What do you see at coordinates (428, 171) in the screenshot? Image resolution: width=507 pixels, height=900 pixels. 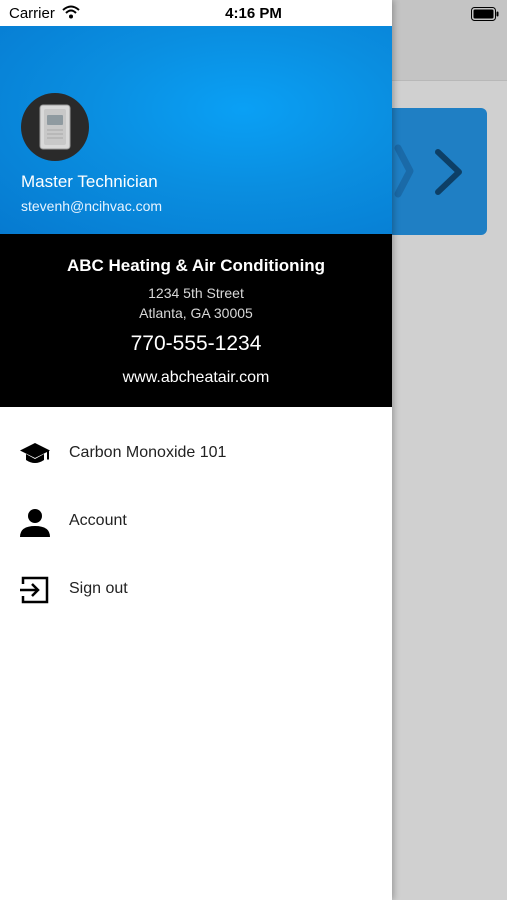 I see `chevron-right-icon` at bounding box center [428, 171].